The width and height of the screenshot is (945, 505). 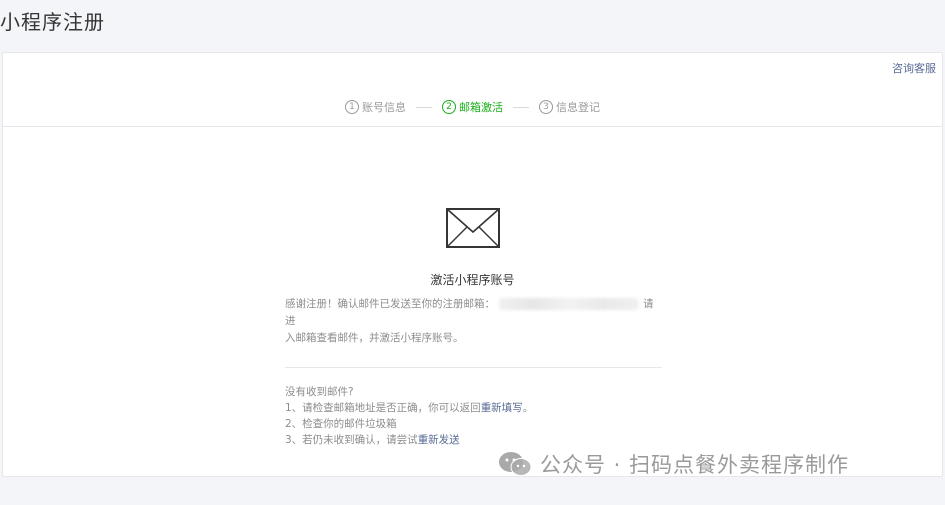 I want to click on step-account-info: 1 账号信息, so click(x=375, y=107).